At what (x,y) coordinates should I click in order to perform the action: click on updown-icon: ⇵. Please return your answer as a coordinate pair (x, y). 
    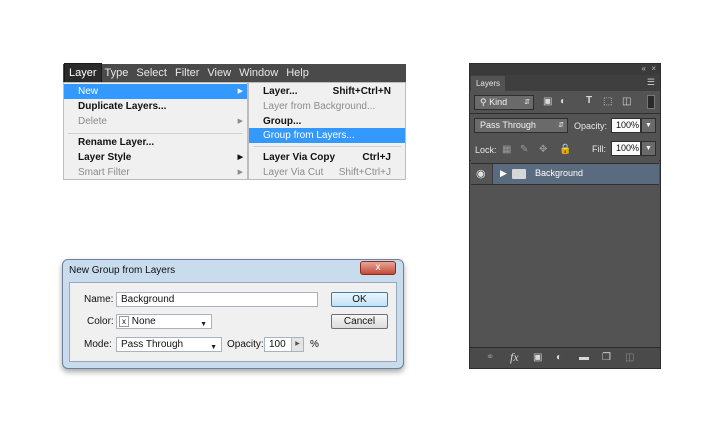
    Looking at the image, I should click on (527, 102).